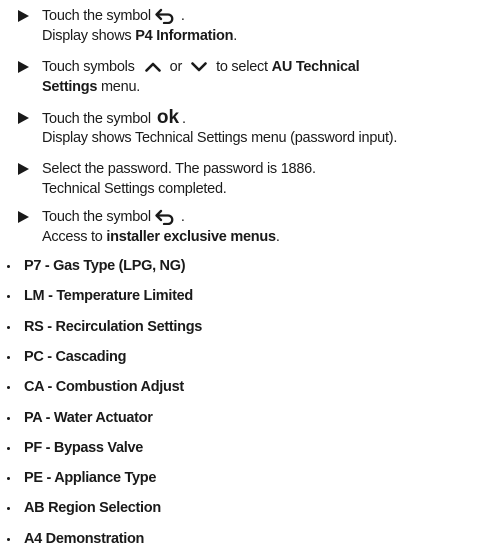 This screenshot has width=477, height=560. I want to click on step-2-menu-name-cont: Settings, so click(70, 87).